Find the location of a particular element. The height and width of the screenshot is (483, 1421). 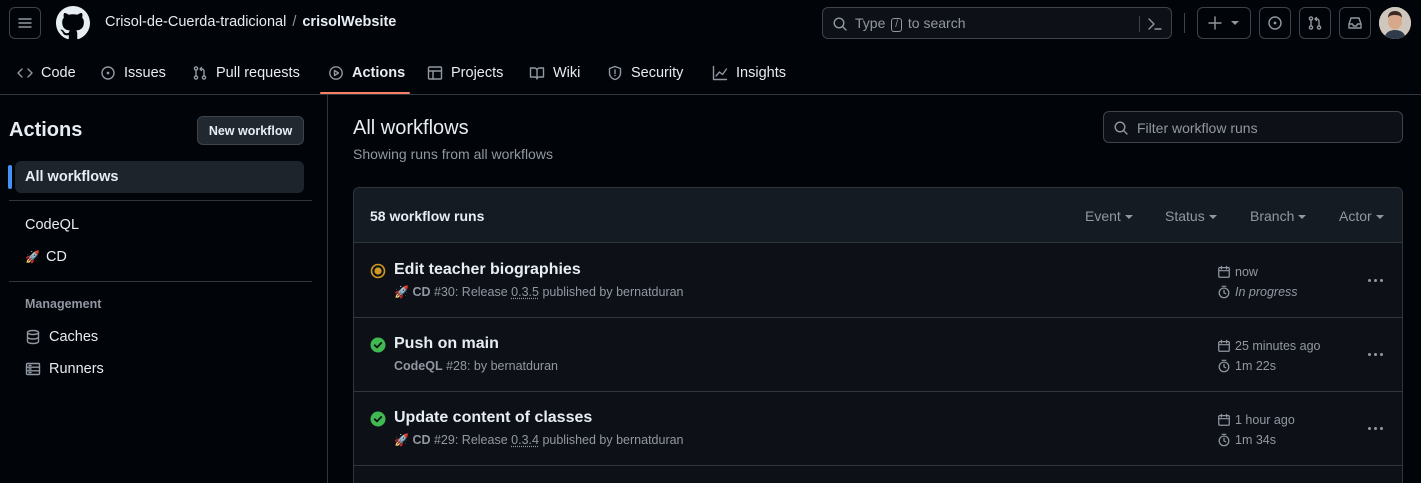

sidebar-item-caches: Caches is located at coordinates (159, 337).